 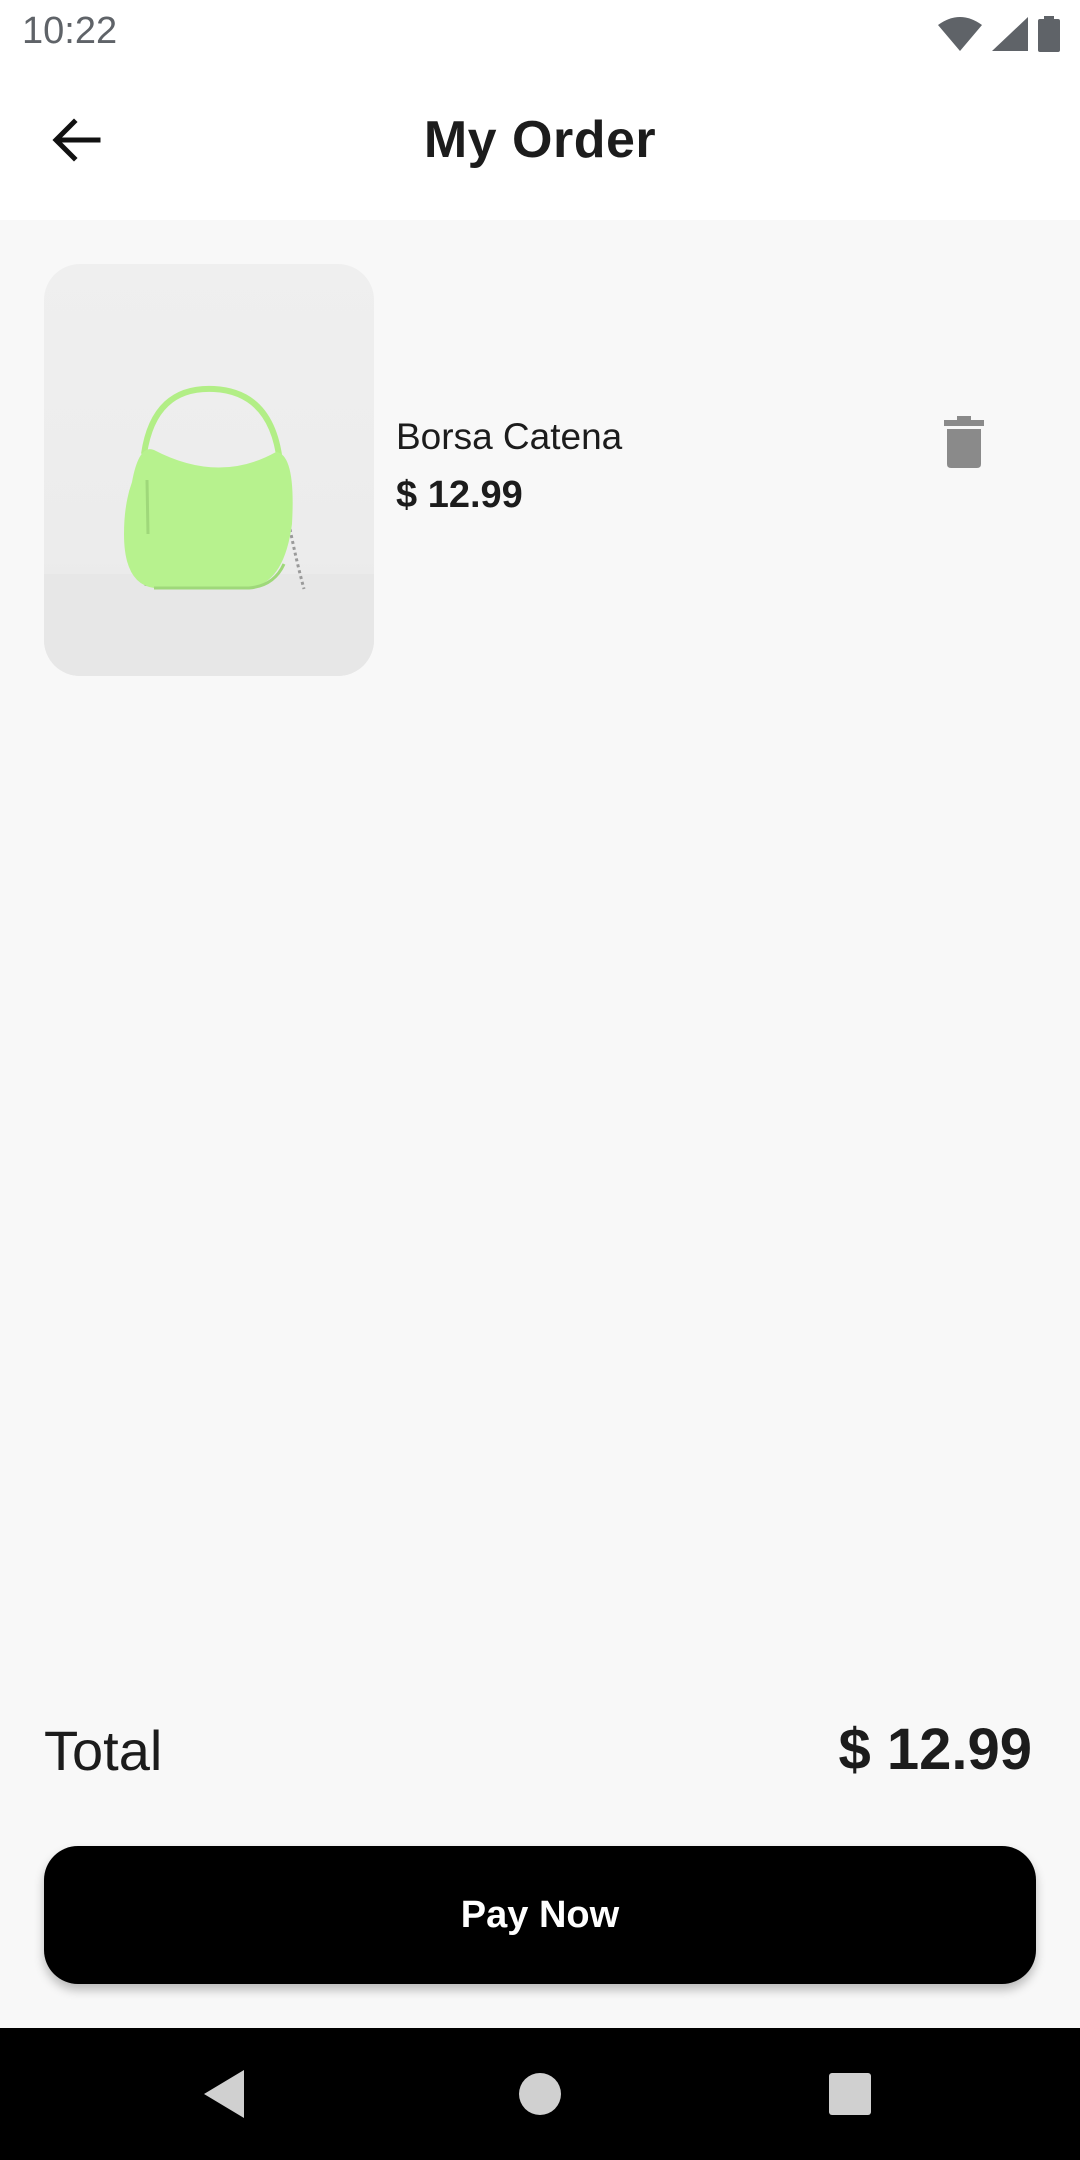 I want to click on product-price: $ 12.99, so click(x=459, y=495).